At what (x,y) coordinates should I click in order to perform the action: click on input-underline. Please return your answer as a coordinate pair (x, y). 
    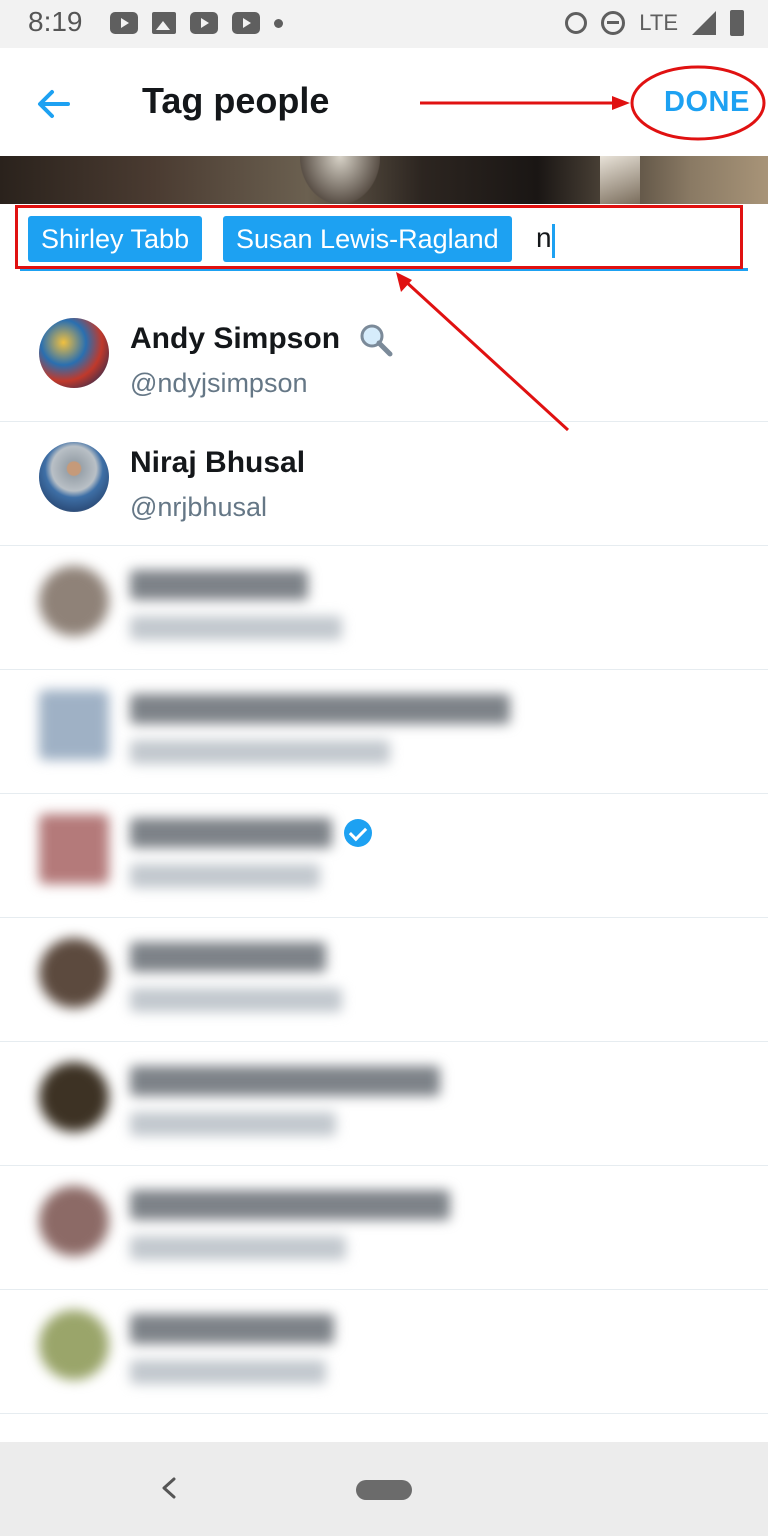
    Looking at the image, I should click on (384, 269).